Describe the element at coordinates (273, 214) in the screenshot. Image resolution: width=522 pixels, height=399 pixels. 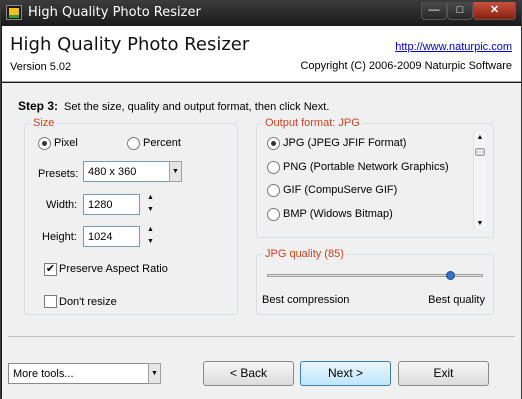
I see `format-bmp-radio` at that location.